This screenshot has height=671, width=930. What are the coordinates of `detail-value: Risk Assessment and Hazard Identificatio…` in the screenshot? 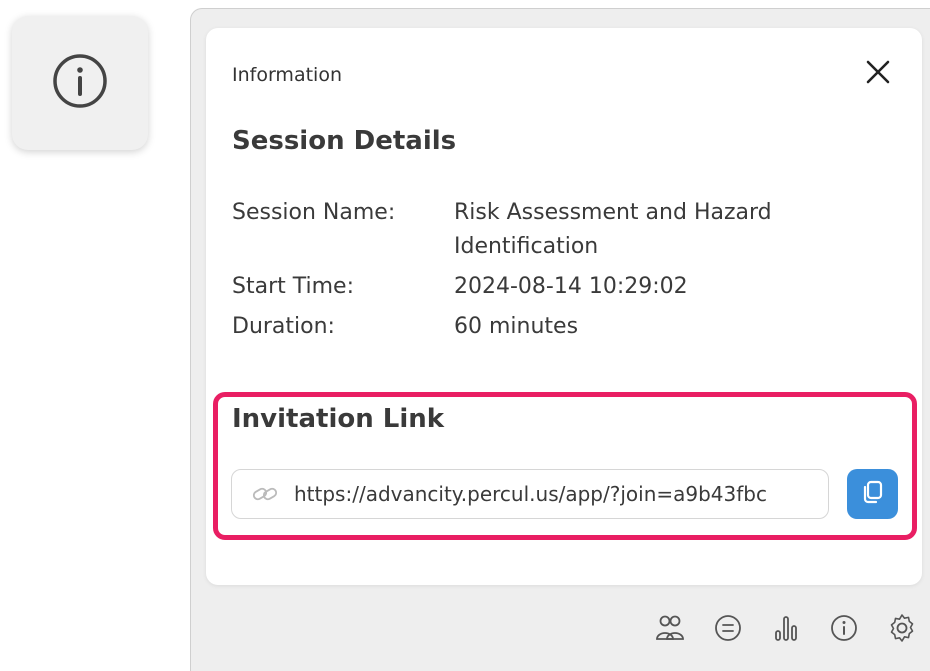 It's located at (613, 229).